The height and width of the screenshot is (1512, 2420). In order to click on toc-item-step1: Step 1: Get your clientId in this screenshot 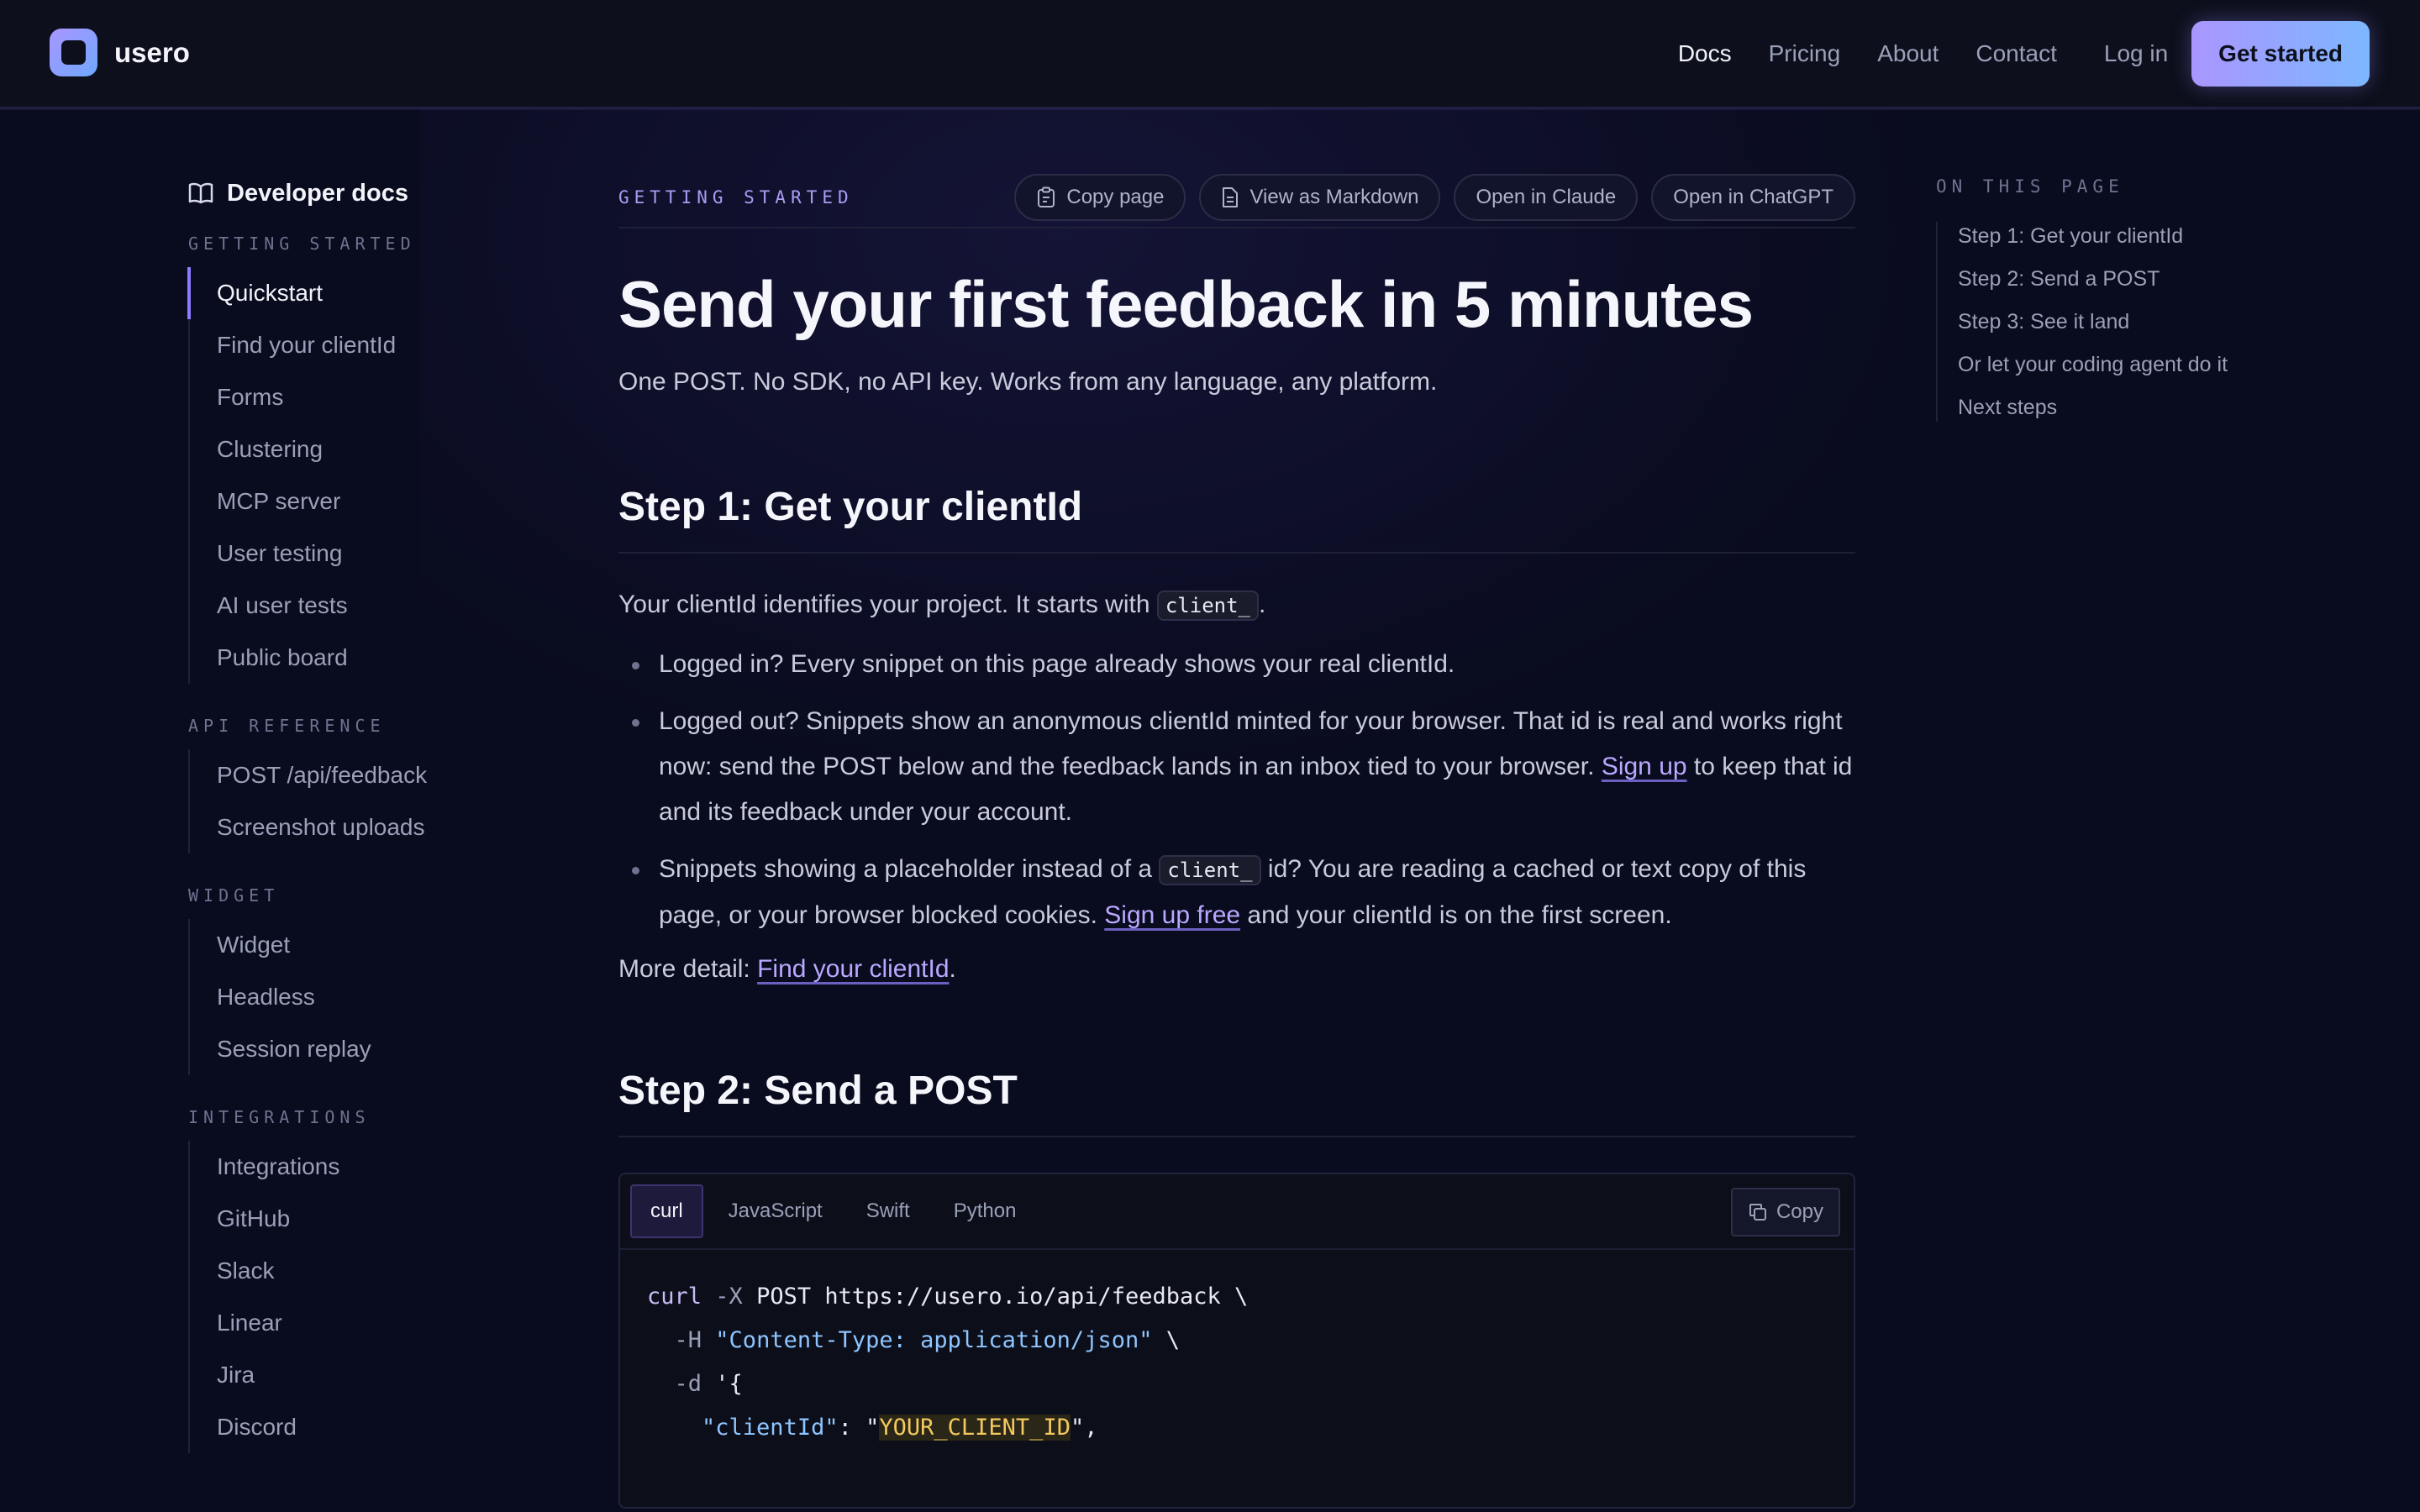, I will do `click(2096, 236)`.